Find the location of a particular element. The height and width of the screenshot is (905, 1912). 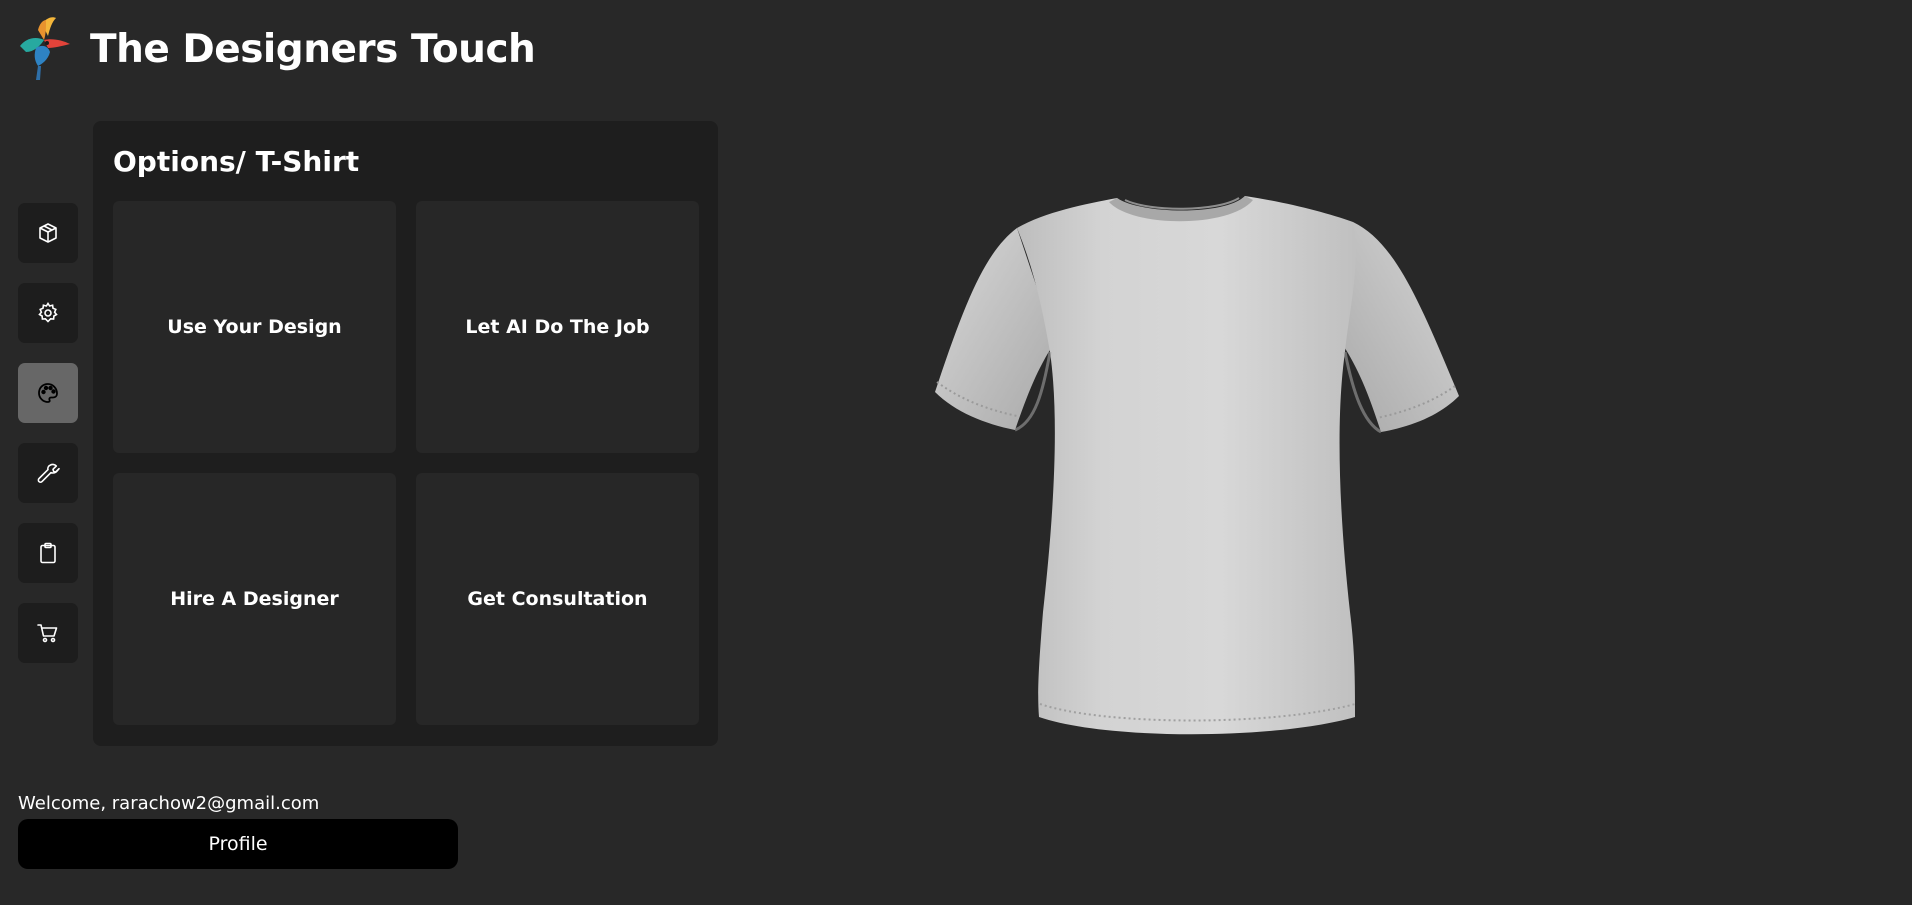

welcome-text: Welcome, rarachow2@gmail.com is located at coordinates (169, 803).